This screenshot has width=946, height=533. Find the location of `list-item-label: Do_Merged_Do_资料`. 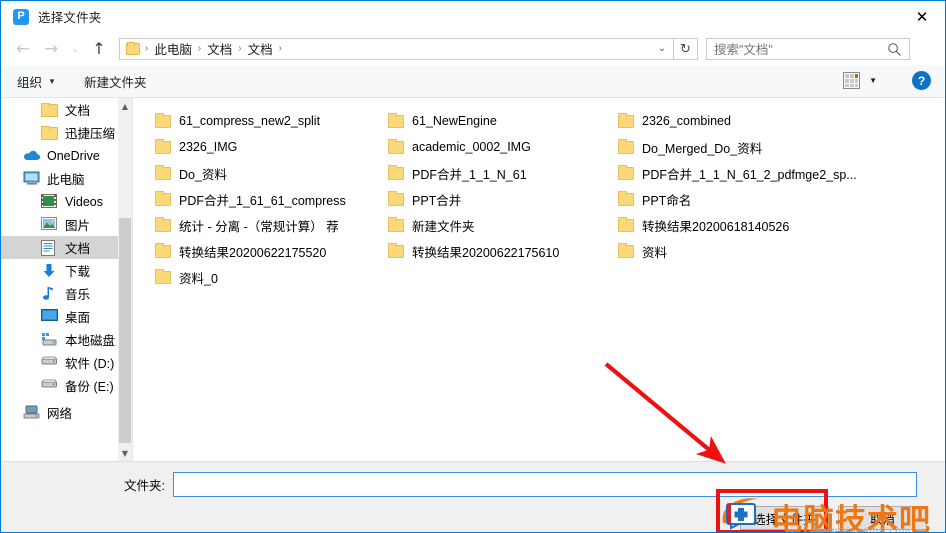

list-item-label: Do_Merged_Do_资料 is located at coordinates (702, 148).